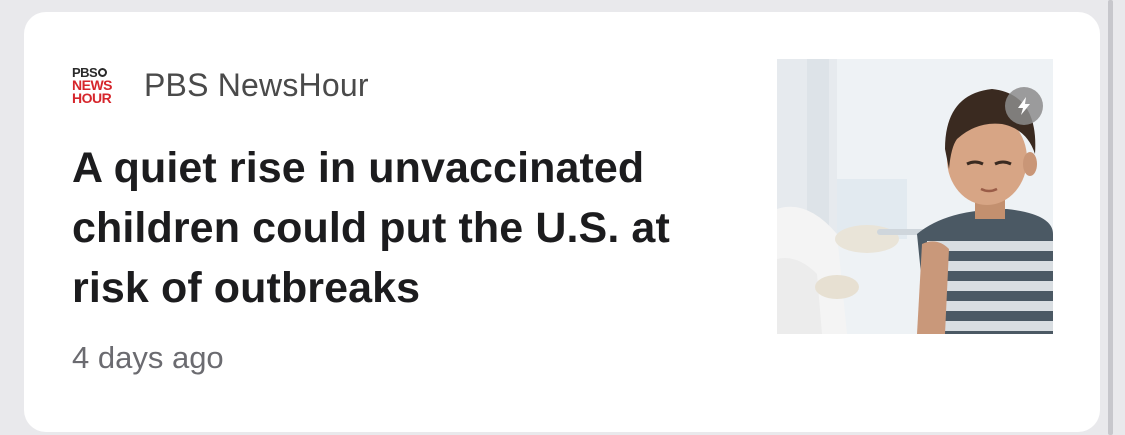 This screenshot has width=1125, height=435. I want to click on source-row: PBS NEWS HOUR PBS NewsHour, so click(220, 85).